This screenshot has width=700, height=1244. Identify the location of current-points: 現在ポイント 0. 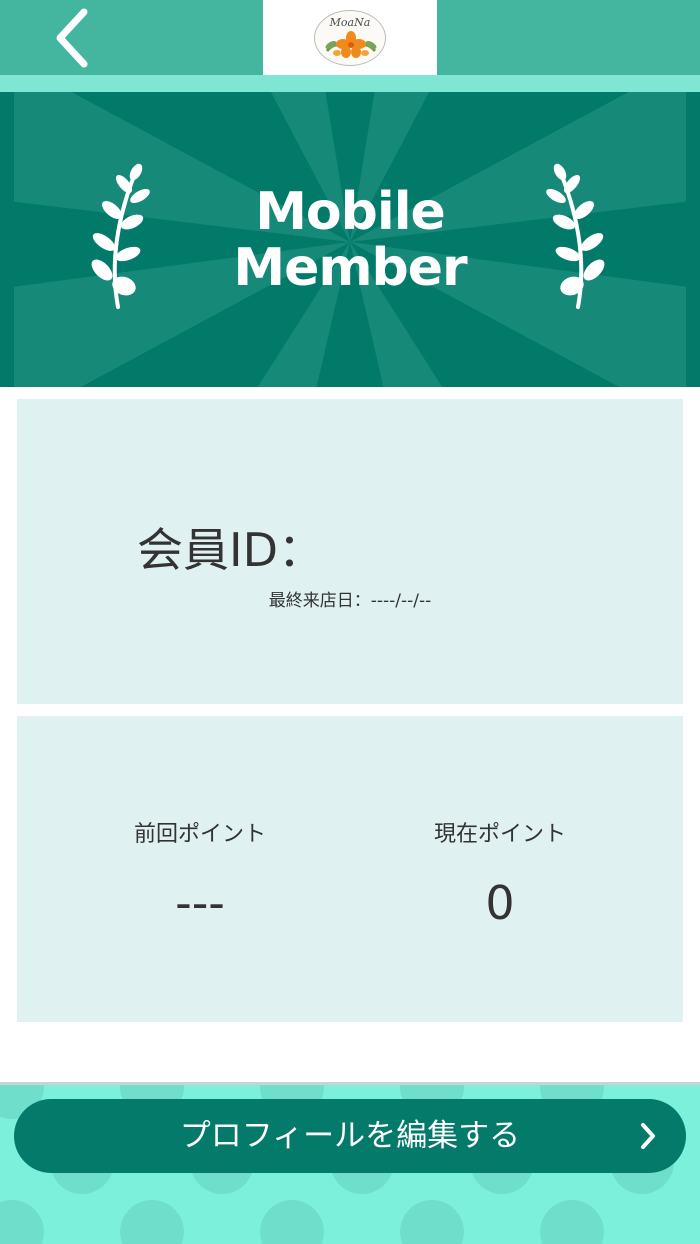
(500, 872).